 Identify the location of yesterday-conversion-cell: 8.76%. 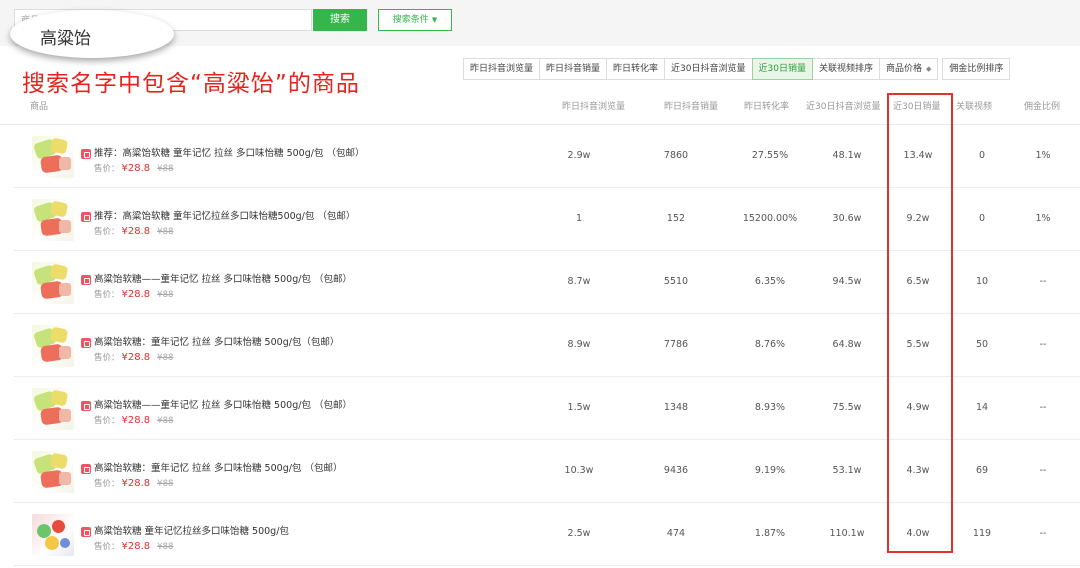
(770, 344).